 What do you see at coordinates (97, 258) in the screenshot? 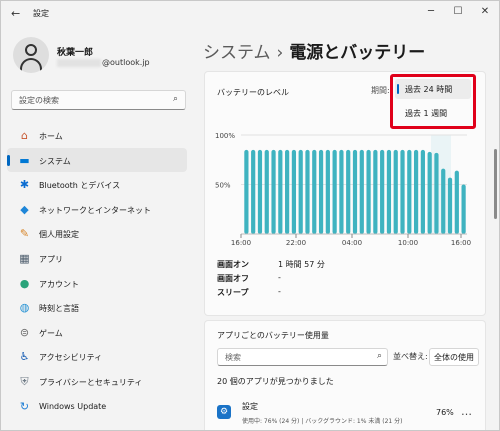
I see `sidebar-item-apps: ▦ アプリ` at bounding box center [97, 258].